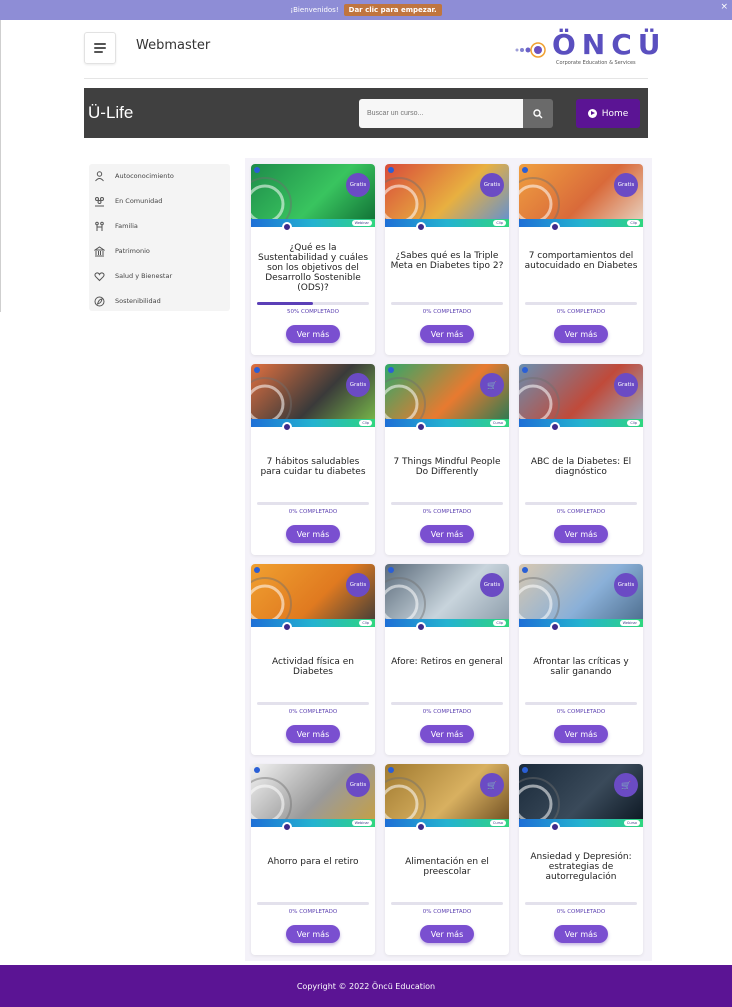 This screenshot has height=1007, width=732. I want to click on course-title: Ahorro para el retiro, so click(313, 862).